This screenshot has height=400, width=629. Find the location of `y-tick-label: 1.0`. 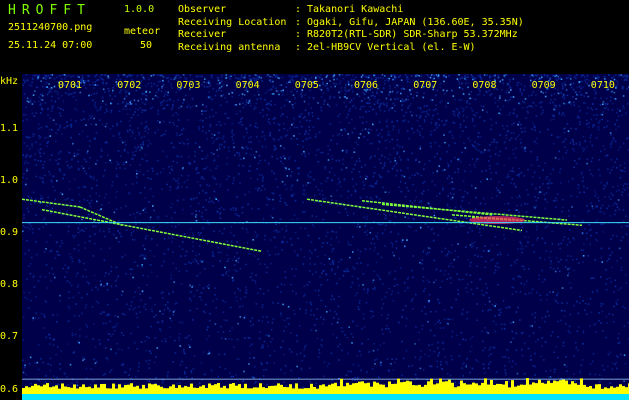

y-tick-label: 1.0 is located at coordinates (9, 180).